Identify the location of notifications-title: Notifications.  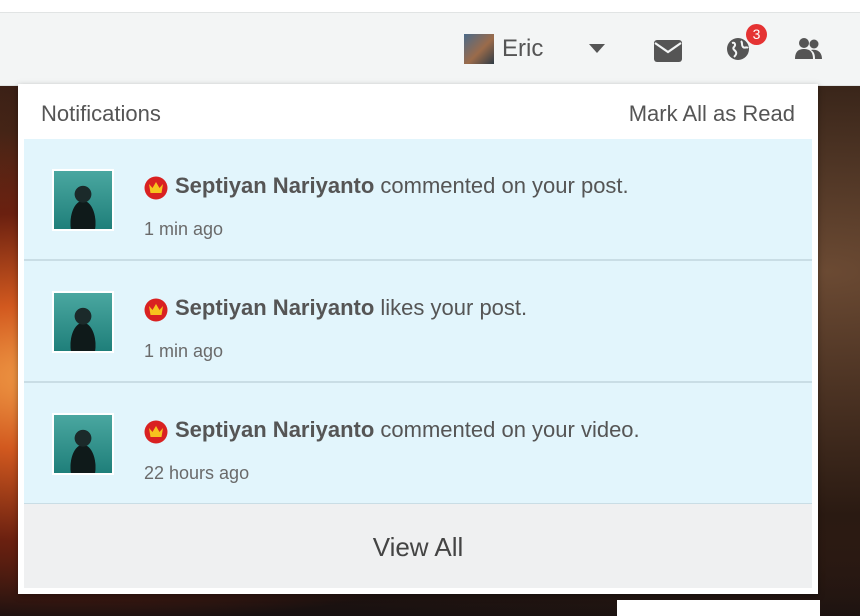
(101, 113).